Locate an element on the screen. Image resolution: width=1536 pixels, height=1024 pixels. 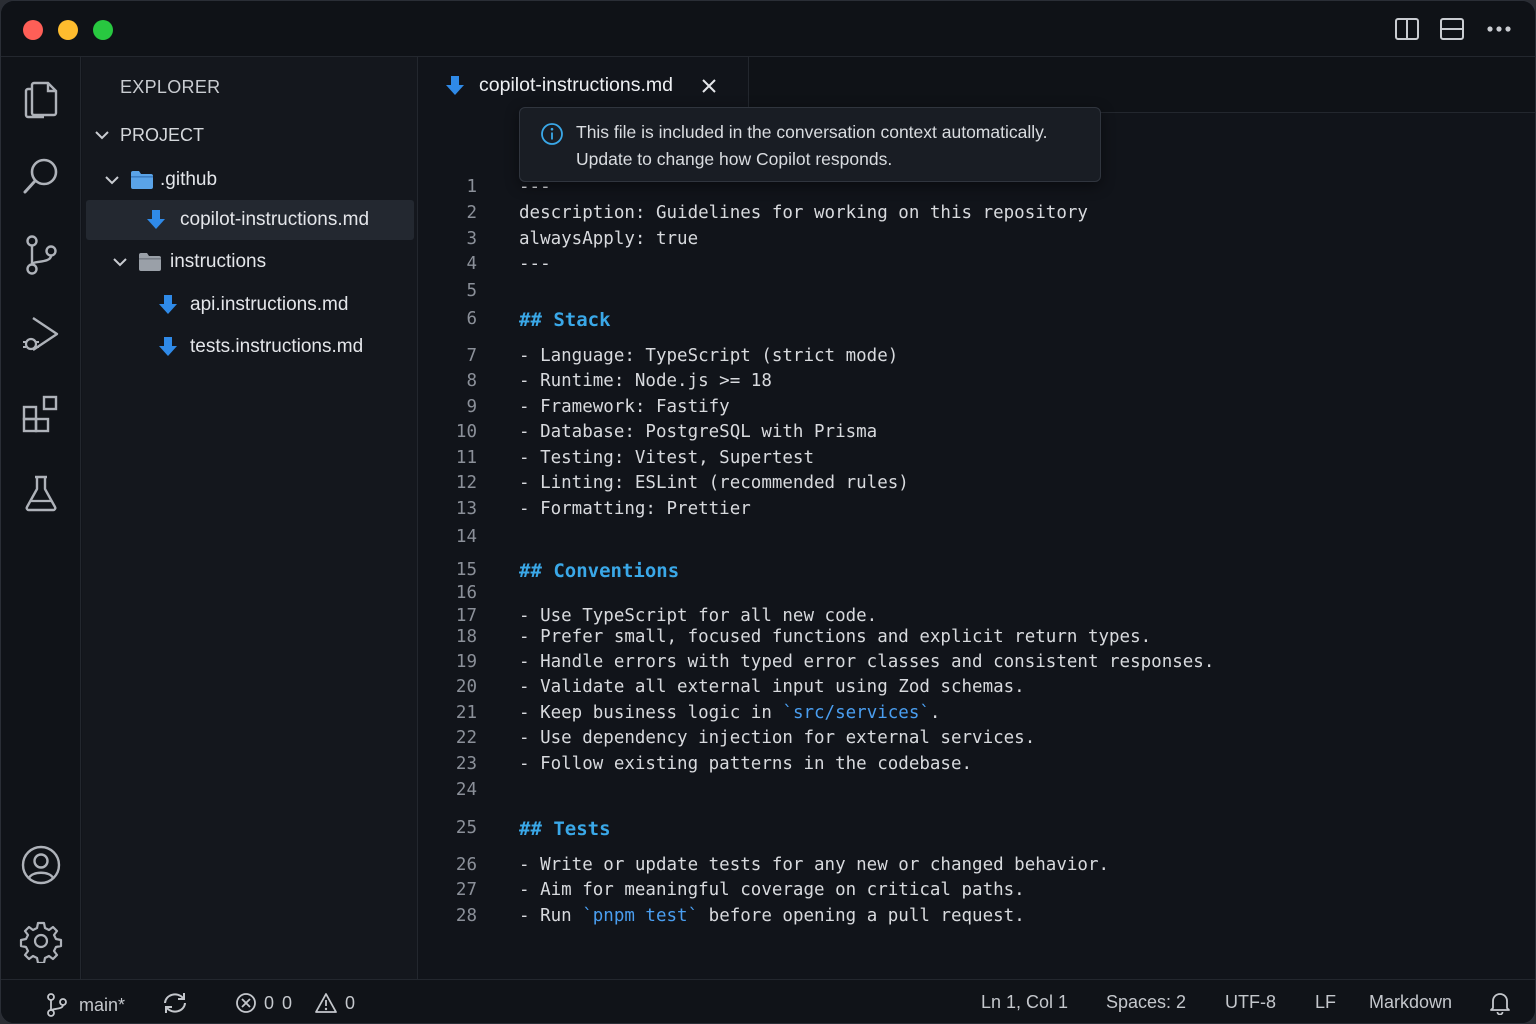
line-content: - Linting: ESLint (recommended rules) is located at coordinates (714, 483).